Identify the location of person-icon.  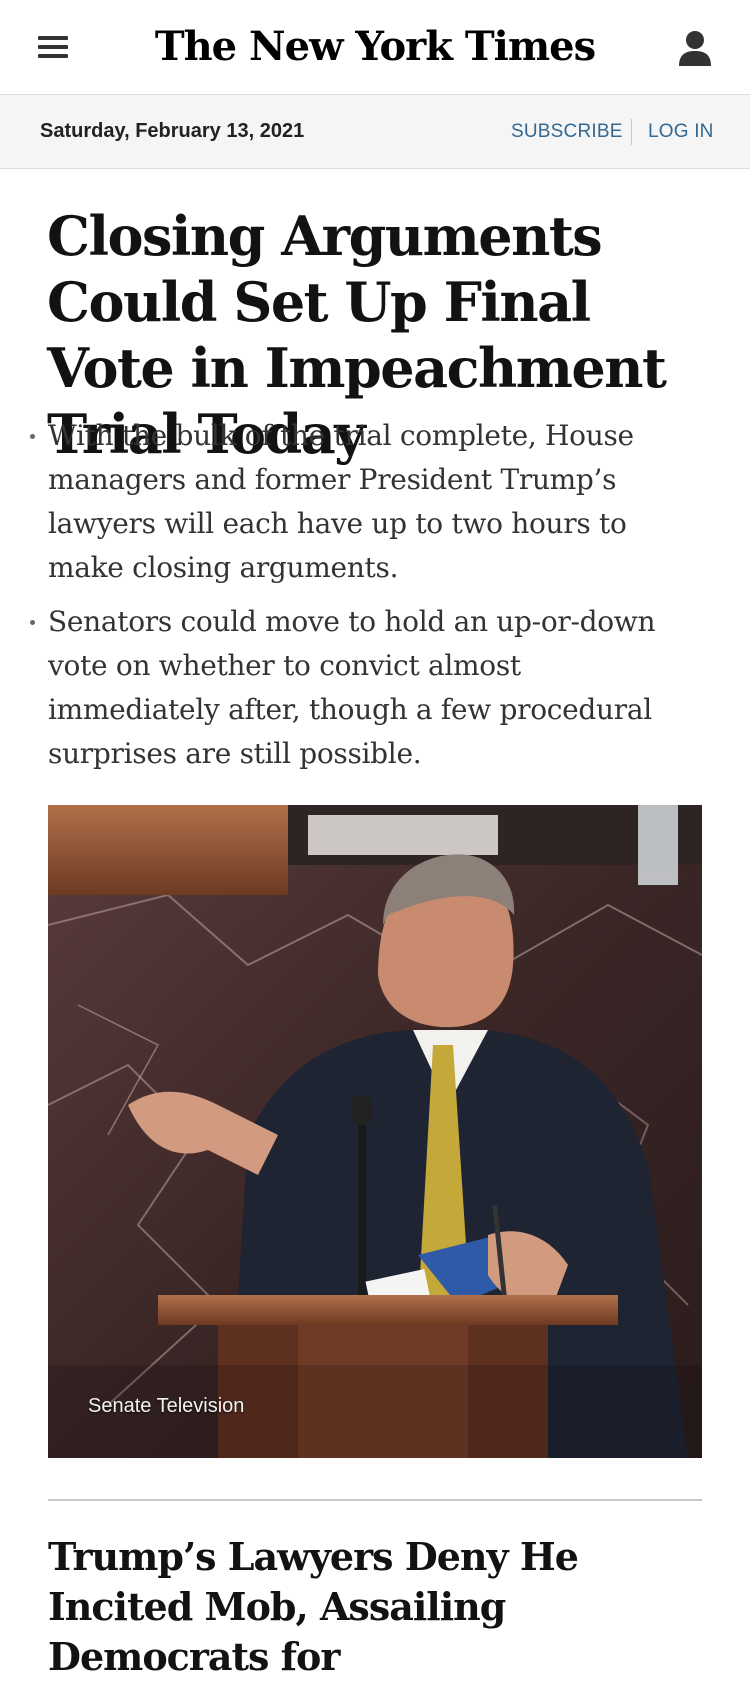
(695, 48).